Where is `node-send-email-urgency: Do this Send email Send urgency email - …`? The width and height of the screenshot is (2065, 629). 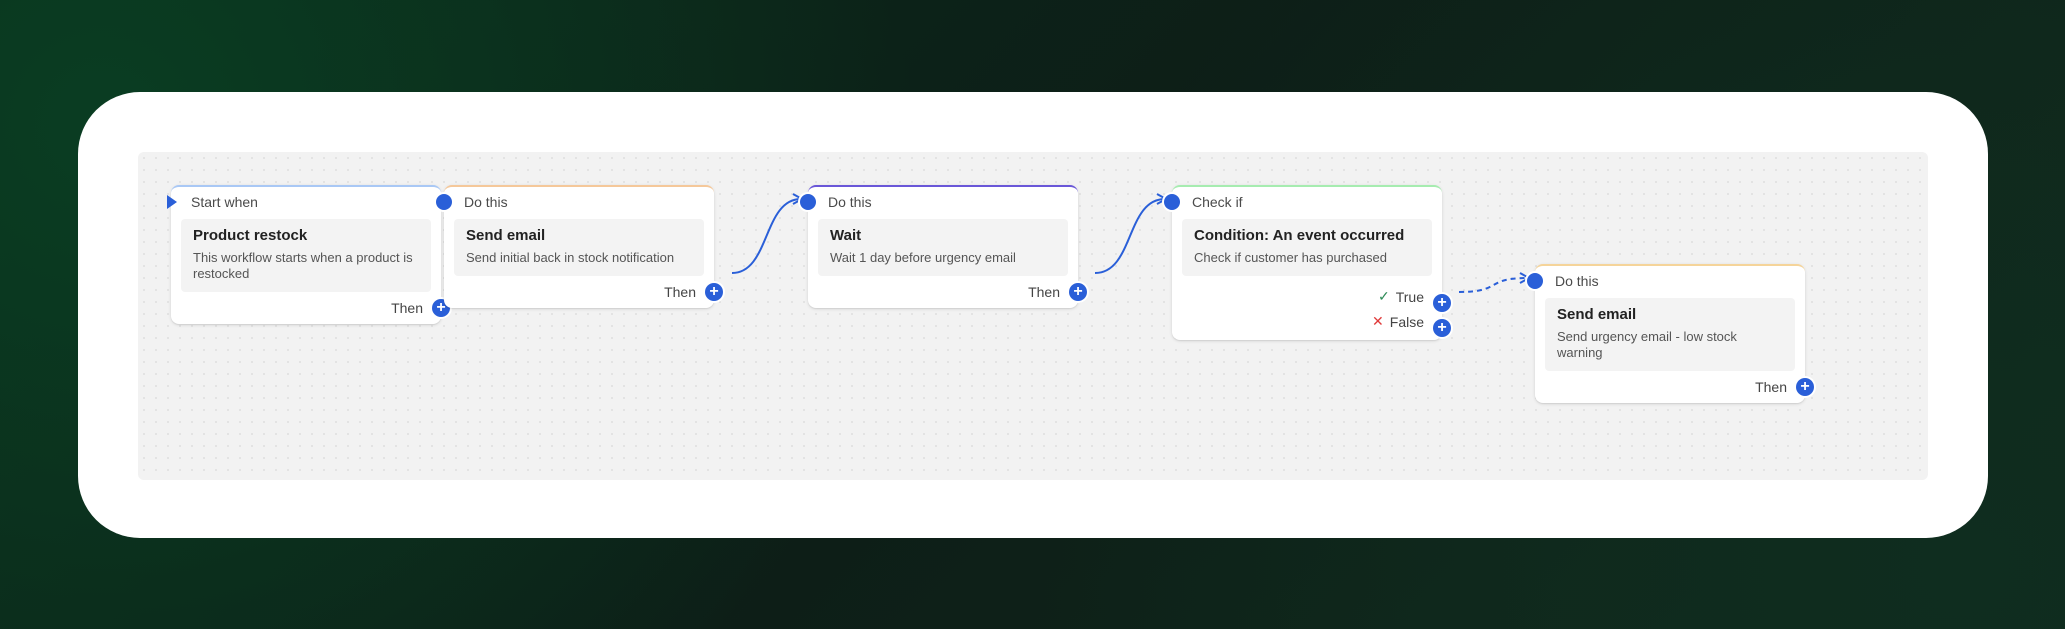 node-send-email-urgency: Do this Send email Send urgency email - … is located at coordinates (1670, 333).